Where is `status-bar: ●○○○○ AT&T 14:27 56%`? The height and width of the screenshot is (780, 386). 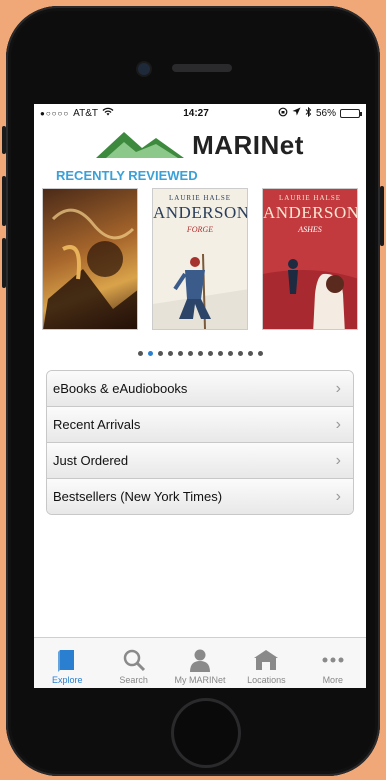
status-bar: ●○○○○ AT&T 14:27 56% is located at coordinates (200, 113).